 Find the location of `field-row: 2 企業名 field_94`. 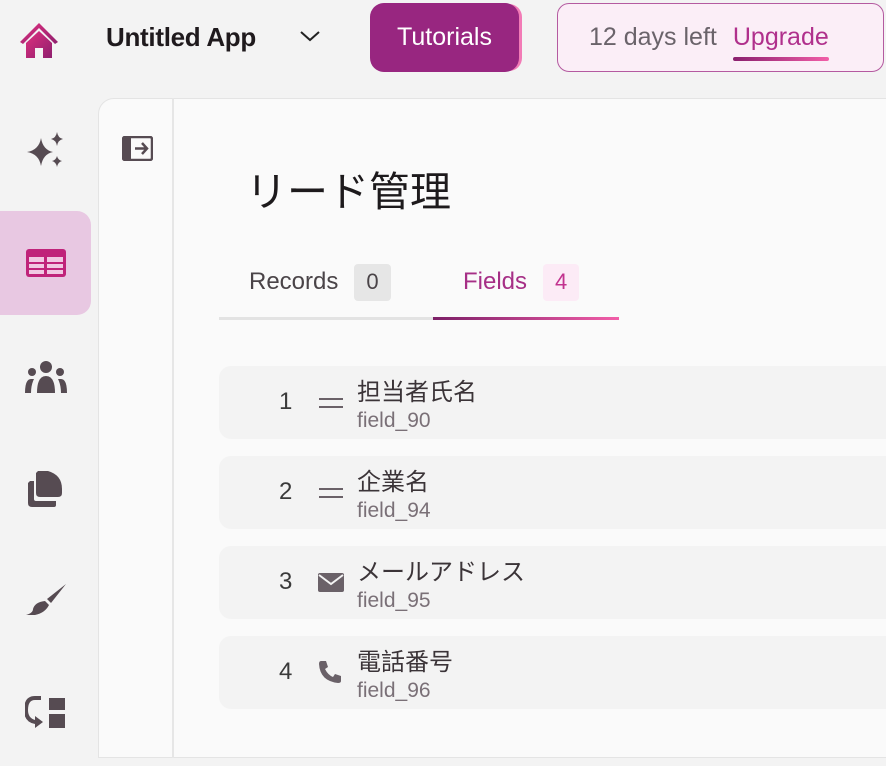

field-row: 2 企業名 field_94 is located at coordinates (552, 492).